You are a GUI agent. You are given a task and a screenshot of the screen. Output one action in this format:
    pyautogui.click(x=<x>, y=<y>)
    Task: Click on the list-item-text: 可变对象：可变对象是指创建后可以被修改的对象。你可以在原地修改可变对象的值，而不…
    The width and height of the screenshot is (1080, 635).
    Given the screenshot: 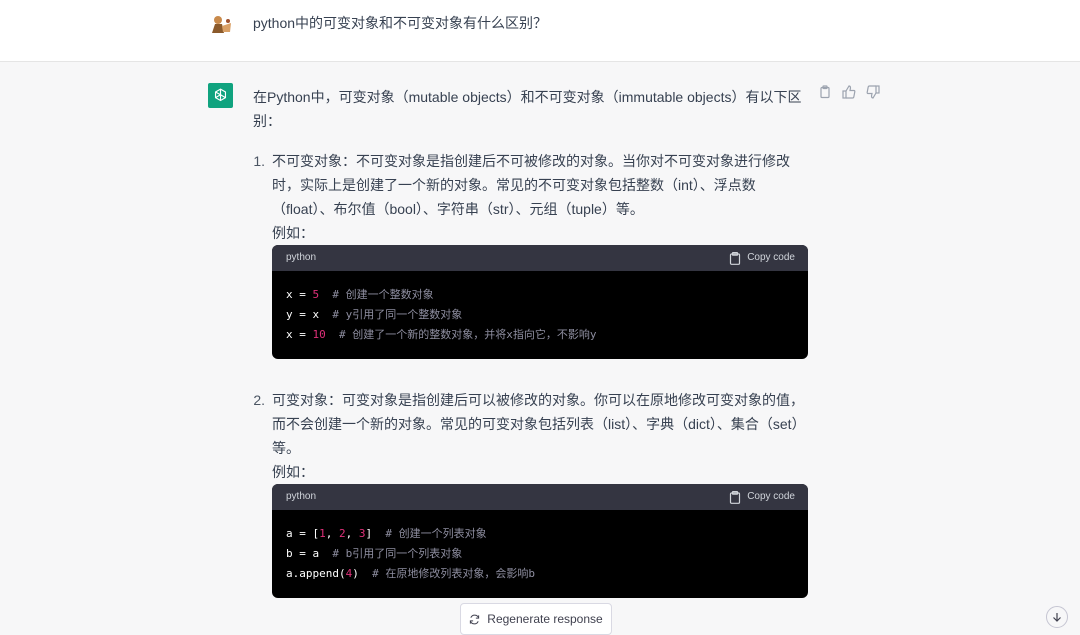 What is the action you would take?
    pyautogui.click(x=539, y=424)
    